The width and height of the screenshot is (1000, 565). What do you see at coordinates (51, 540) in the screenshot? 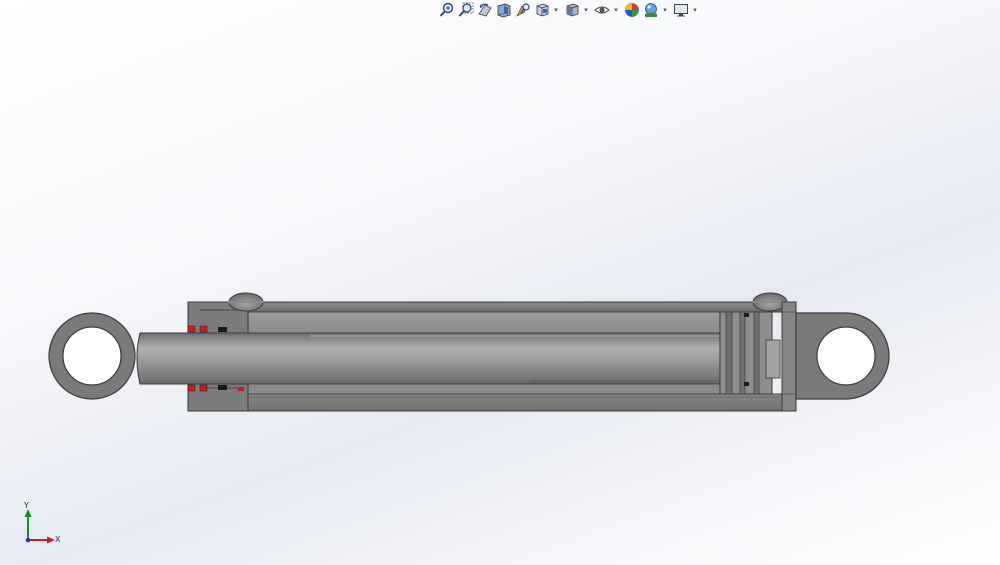
I see `x-axis-arrow` at bounding box center [51, 540].